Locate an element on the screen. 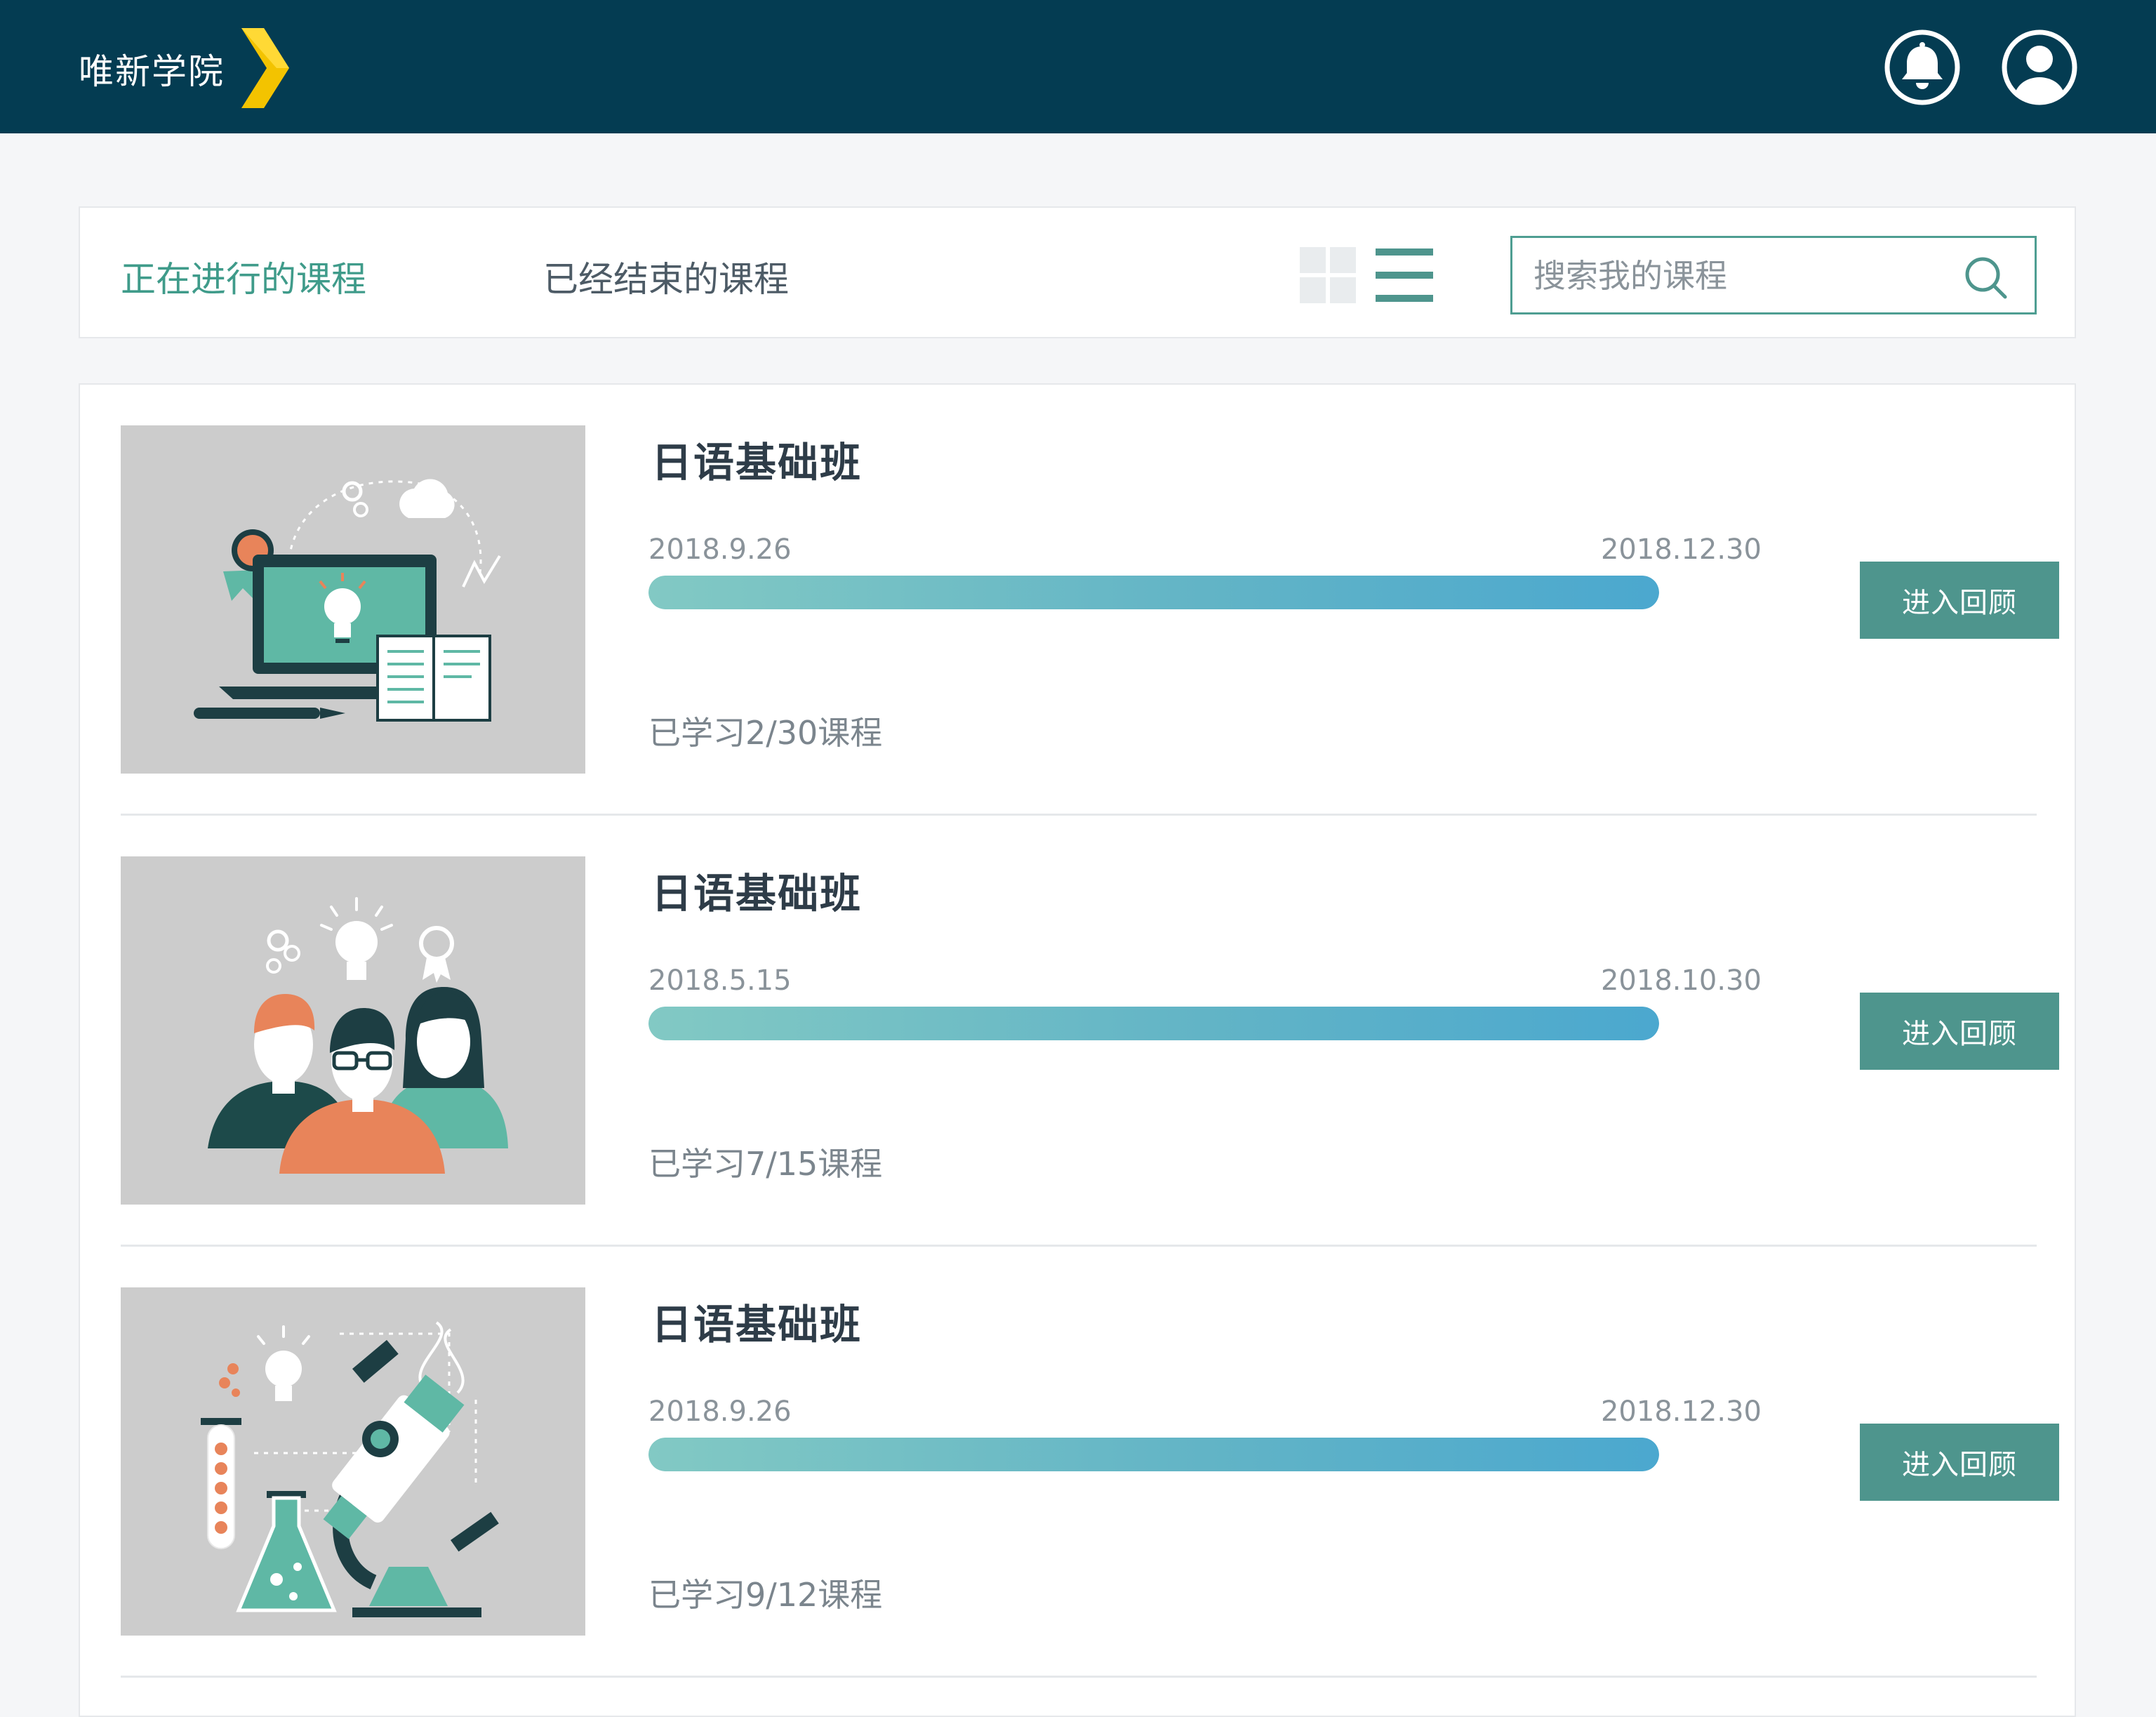  brand-chevron-icon is located at coordinates (265, 68).